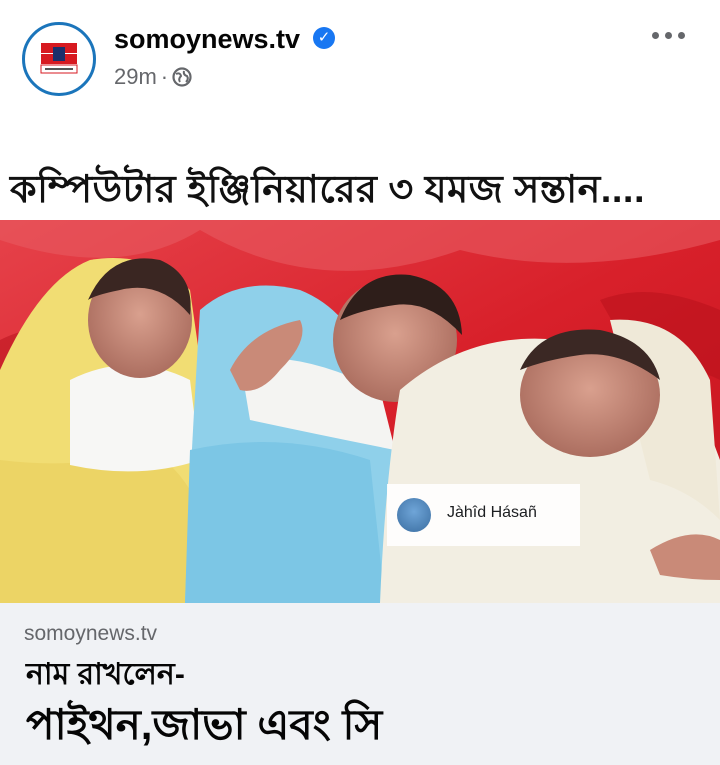 The width and height of the screenshot is (720, 765). Describe the element at coordinates (207, 39) in the screenshot. I see `page-name: somoynews.tv` at that location.